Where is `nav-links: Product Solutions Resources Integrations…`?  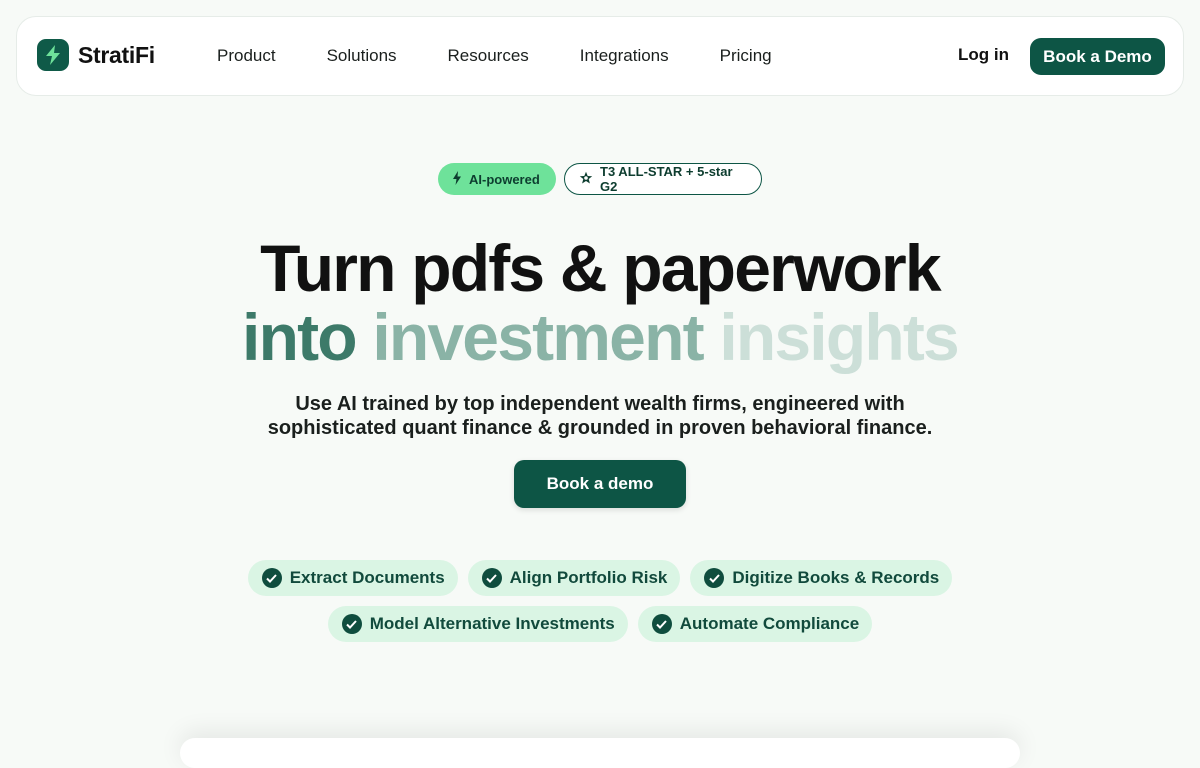
nav-links: Product Solutions Resources Integrations… is located at coordinates (520, 56).